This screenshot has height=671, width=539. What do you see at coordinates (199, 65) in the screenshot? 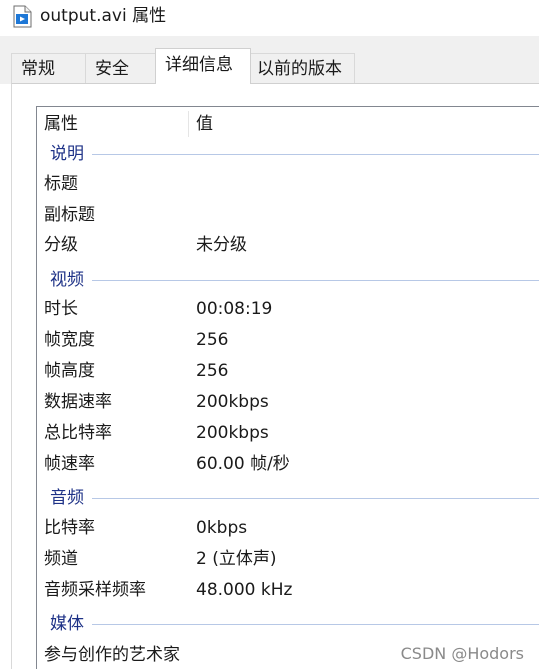
I see `tab-details-label: 详细信息` at bounding box center [199, 65].